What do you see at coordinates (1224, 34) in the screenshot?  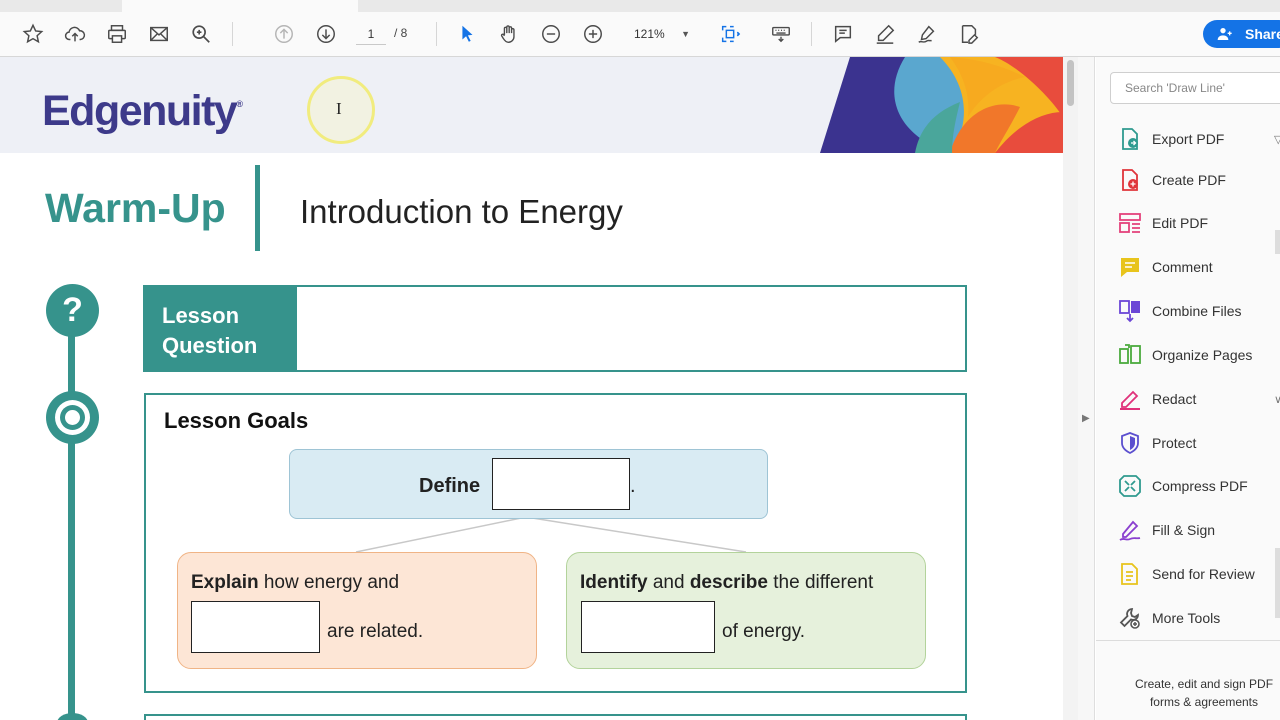 I see `add-user-icon` at bounding box center [1224, 34].